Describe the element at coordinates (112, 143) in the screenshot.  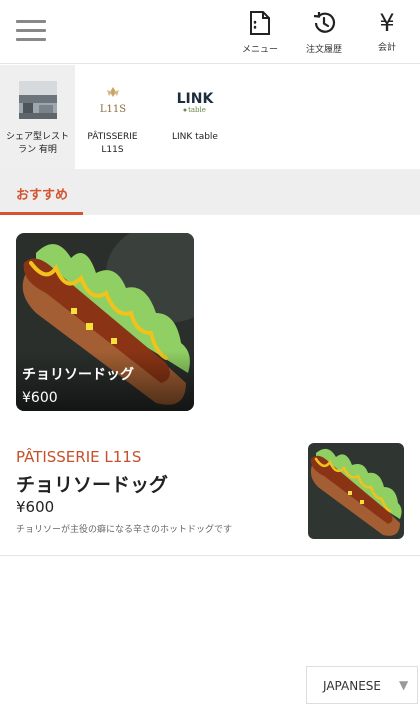
I see `store-name: PÂTISSERIE L11S` at that location.